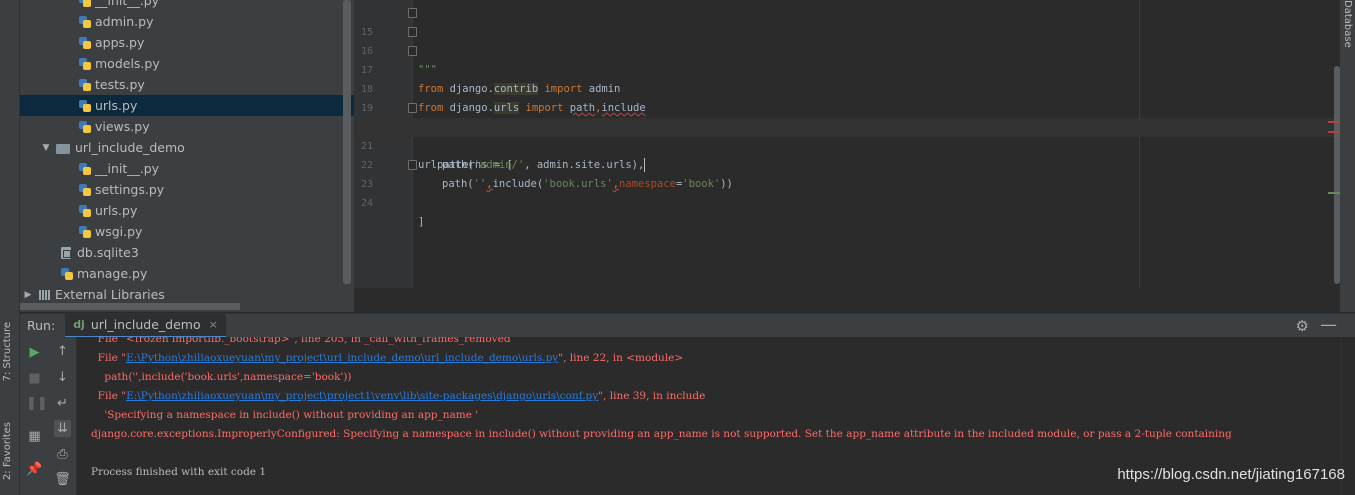 The height and width of the screenshot is (495, 1355). What do you see at coordinates (34, 352) in the screenshot?
I see `rerun-icon: ▶` at bounding box center [34, 352].